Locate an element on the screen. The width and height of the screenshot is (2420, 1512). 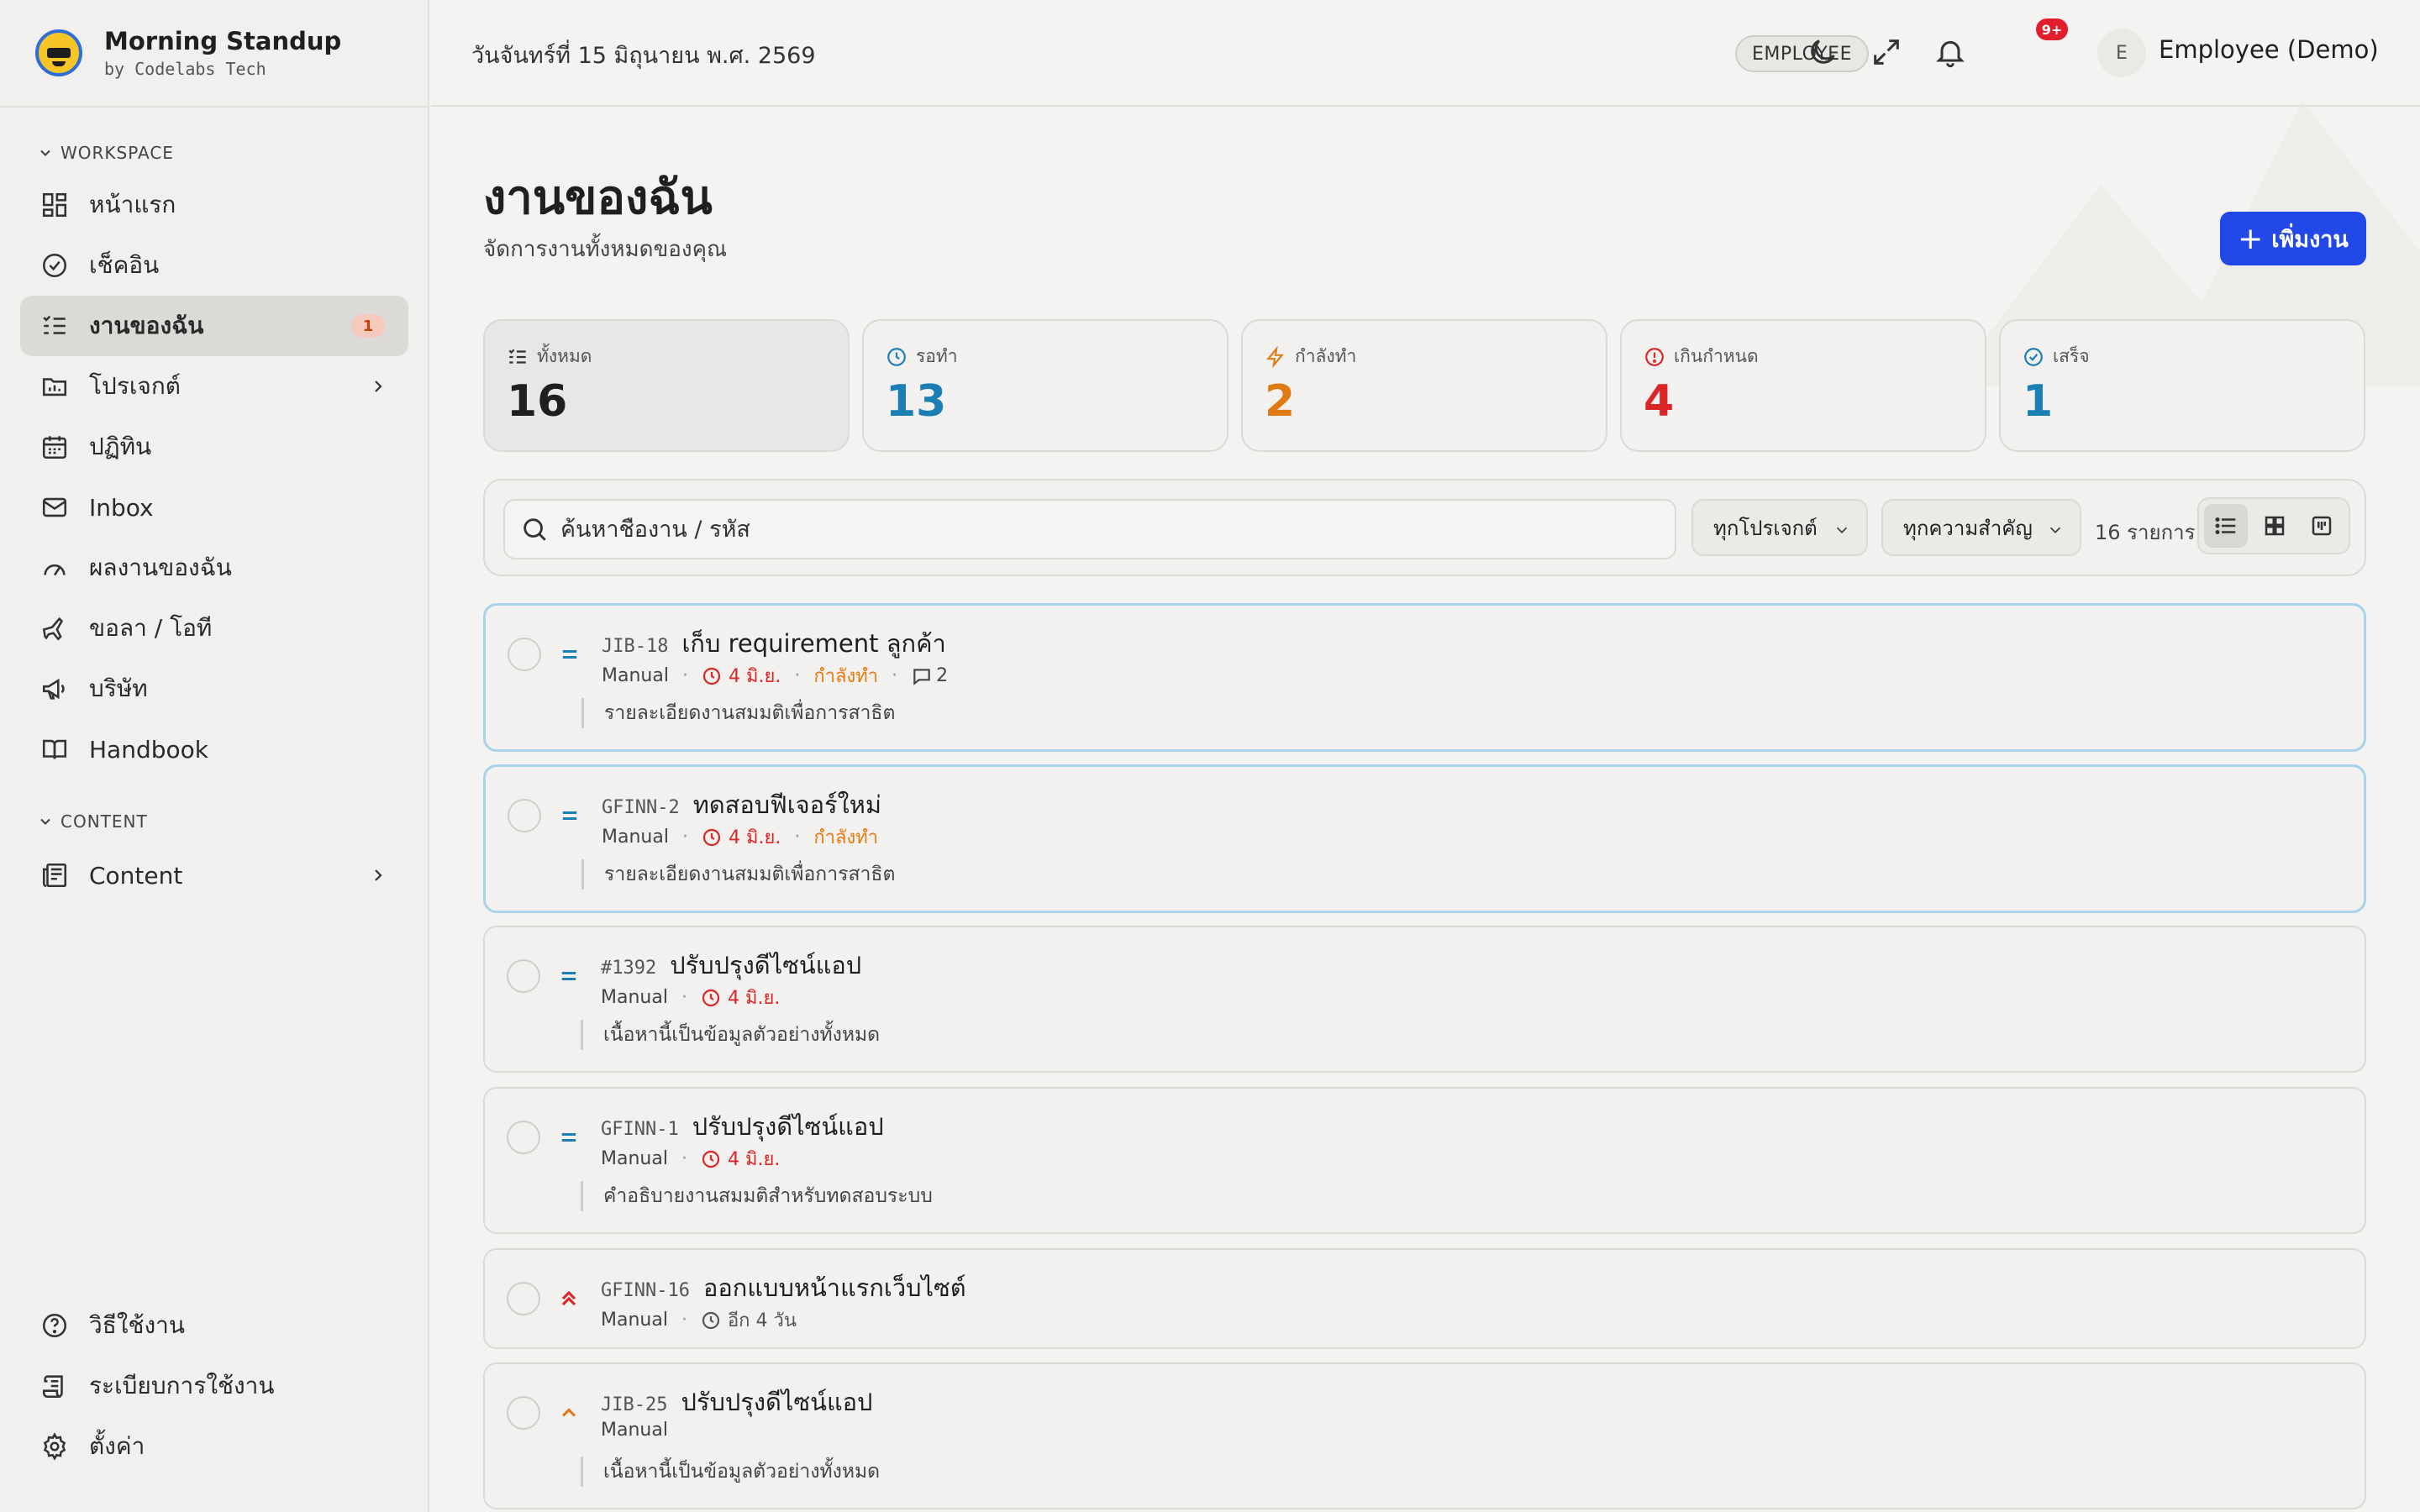
dashboard-icon is located at coordinates (54, 205).